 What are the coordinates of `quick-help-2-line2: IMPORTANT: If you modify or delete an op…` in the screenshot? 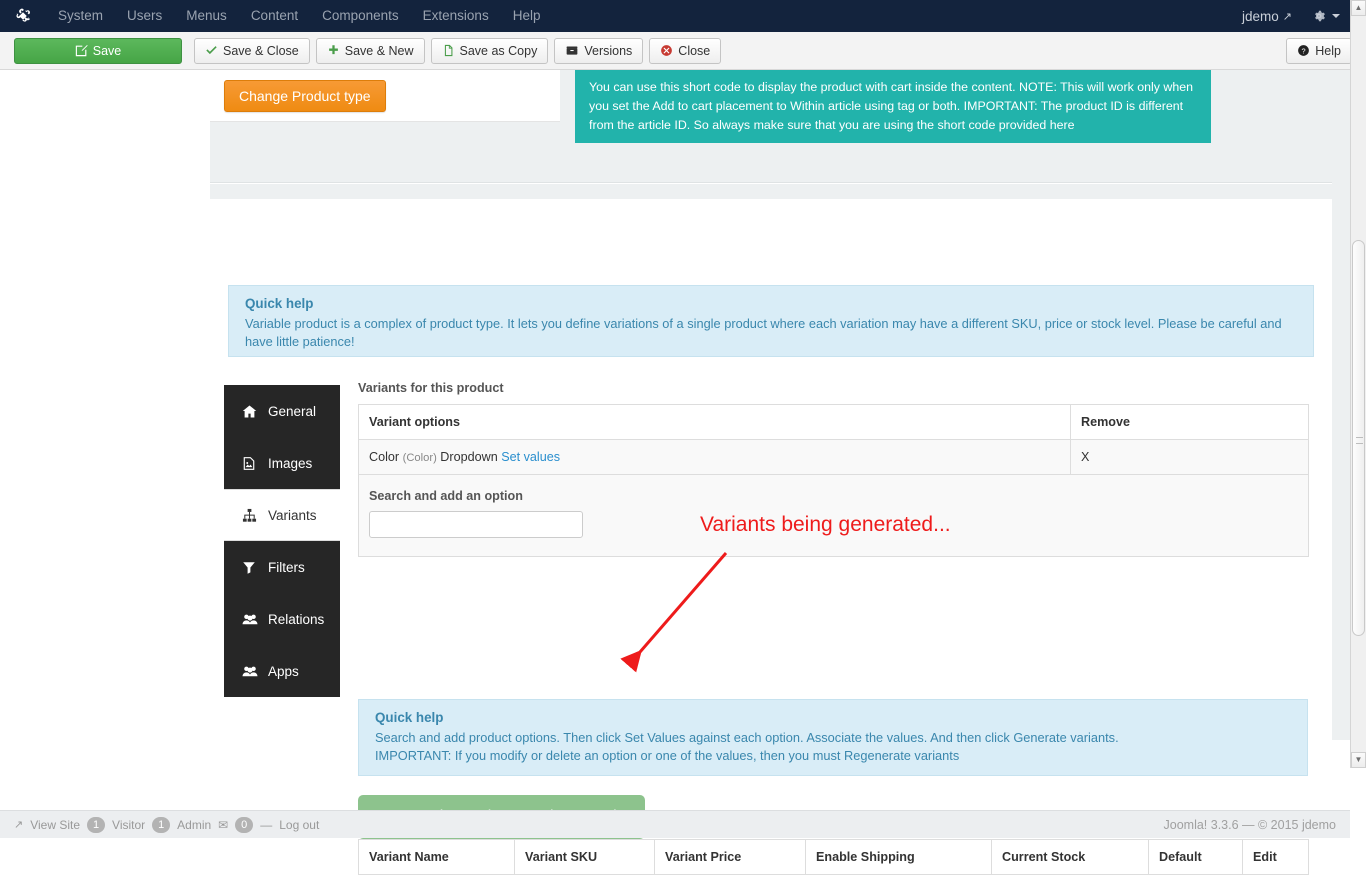 It's located at (667, 755).